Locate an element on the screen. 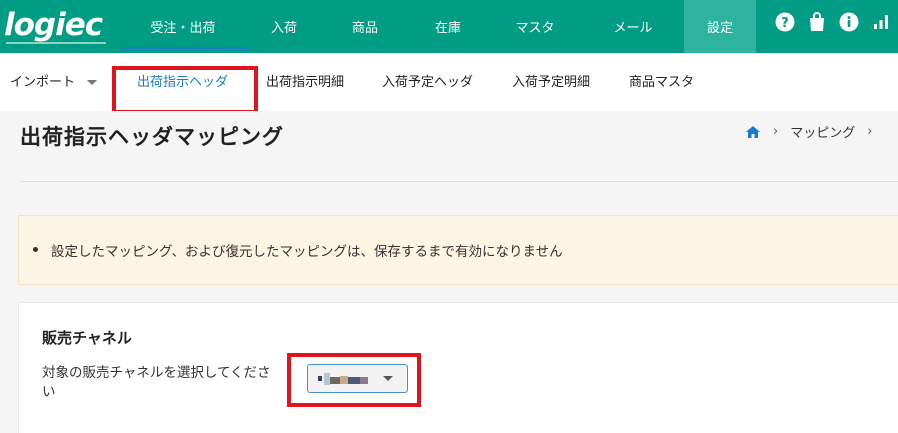 The width and height of the screenshot is (898, 433). import-label: インポート is located at coordinates (43, 82).